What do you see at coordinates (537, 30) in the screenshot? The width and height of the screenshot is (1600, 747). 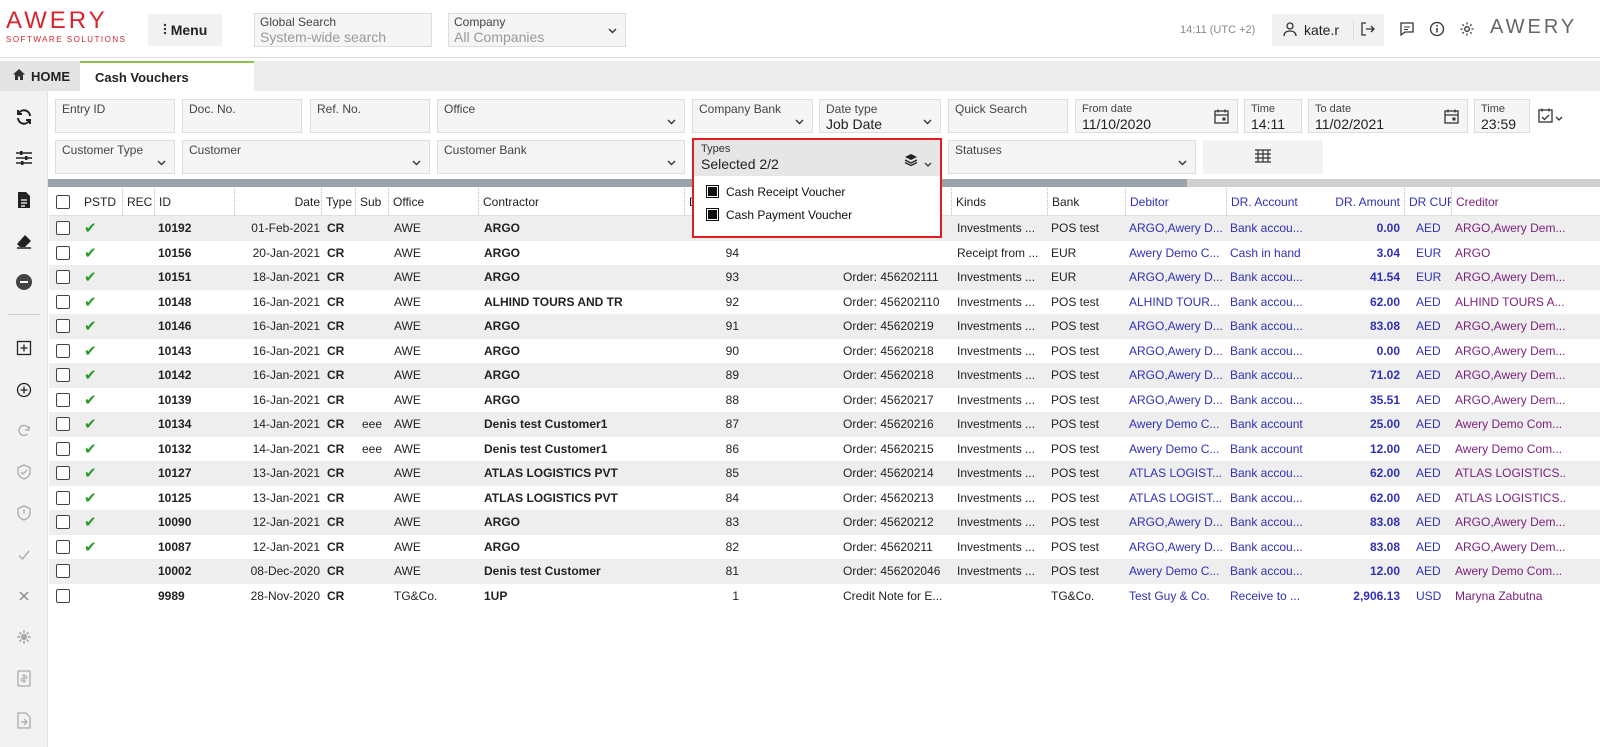 I see `company-select: Company All Companies` at bounding box center [537, 30].